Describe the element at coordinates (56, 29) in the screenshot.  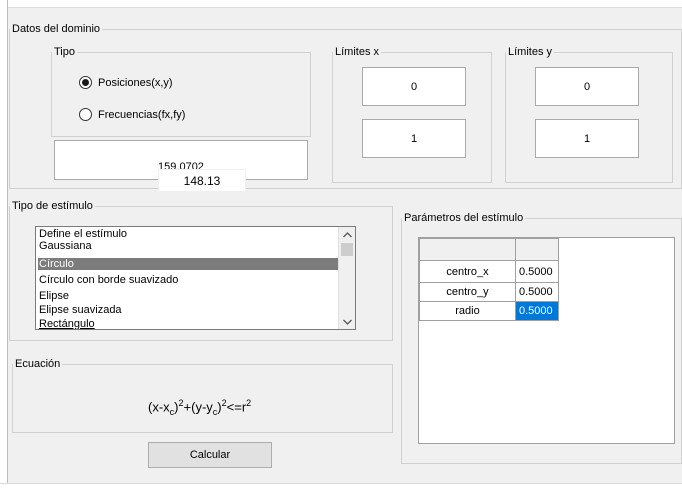
I see `domain-panel-title: Datos del dominio` at that location.